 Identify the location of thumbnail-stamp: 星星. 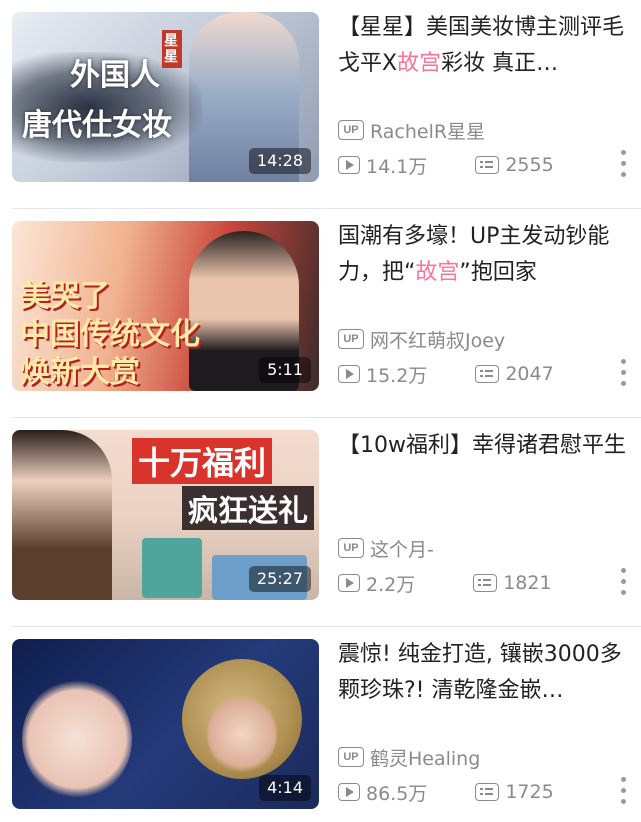
(172, 49).